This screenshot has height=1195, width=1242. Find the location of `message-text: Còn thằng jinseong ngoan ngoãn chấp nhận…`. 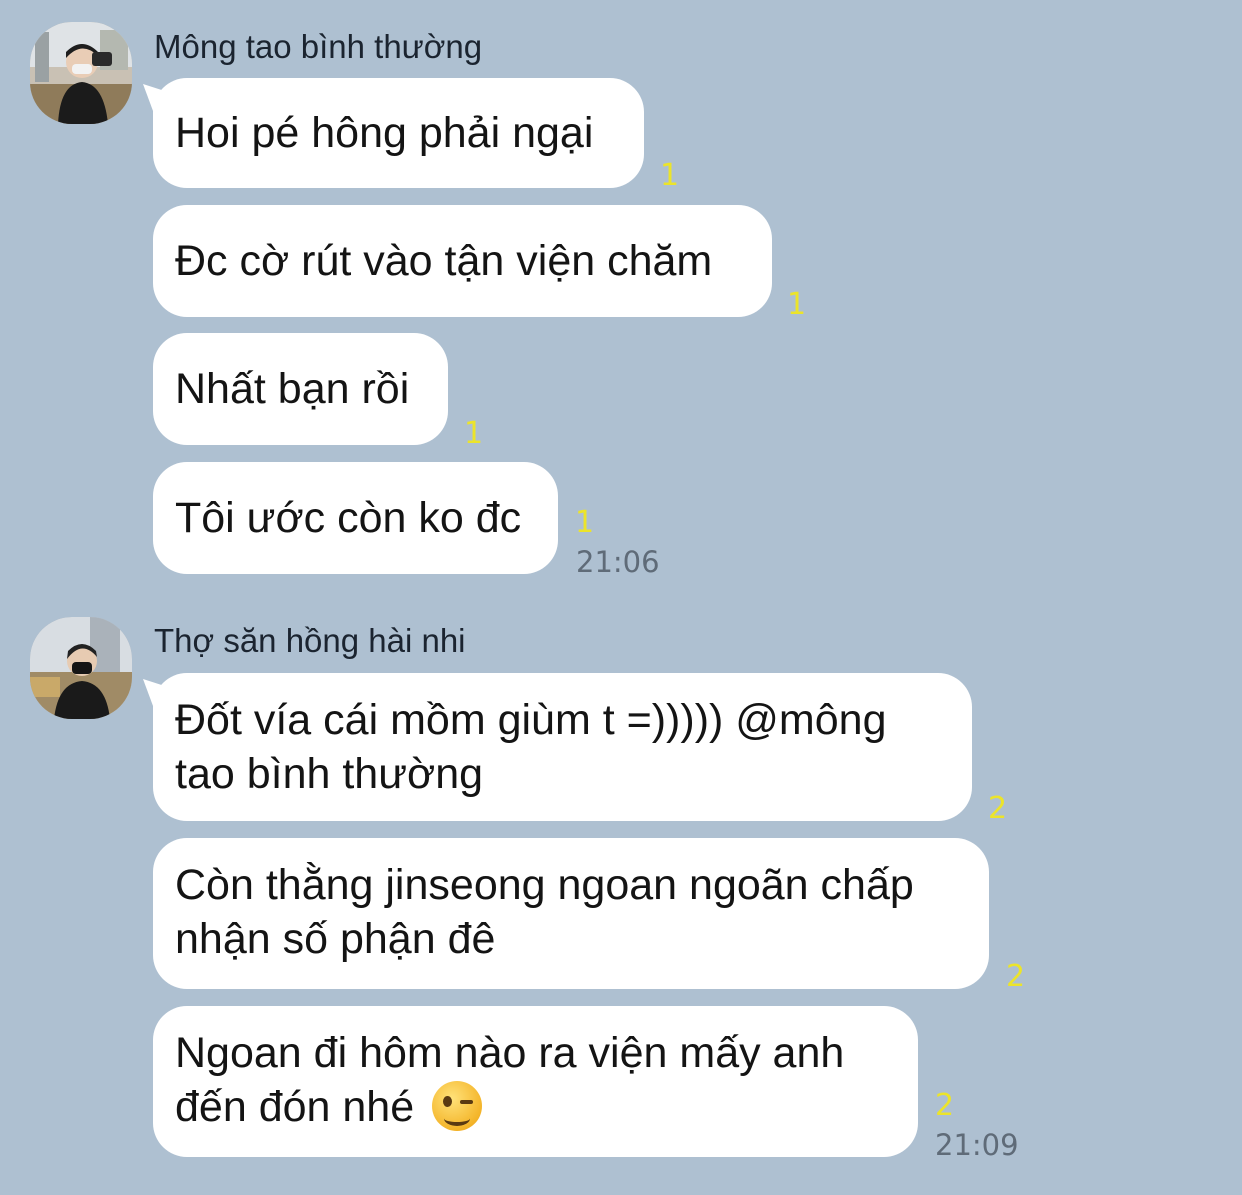

message-text: Còn thằng jinseong ngoan ngoãn chấp nhận… is located at coordinates (544, 912).